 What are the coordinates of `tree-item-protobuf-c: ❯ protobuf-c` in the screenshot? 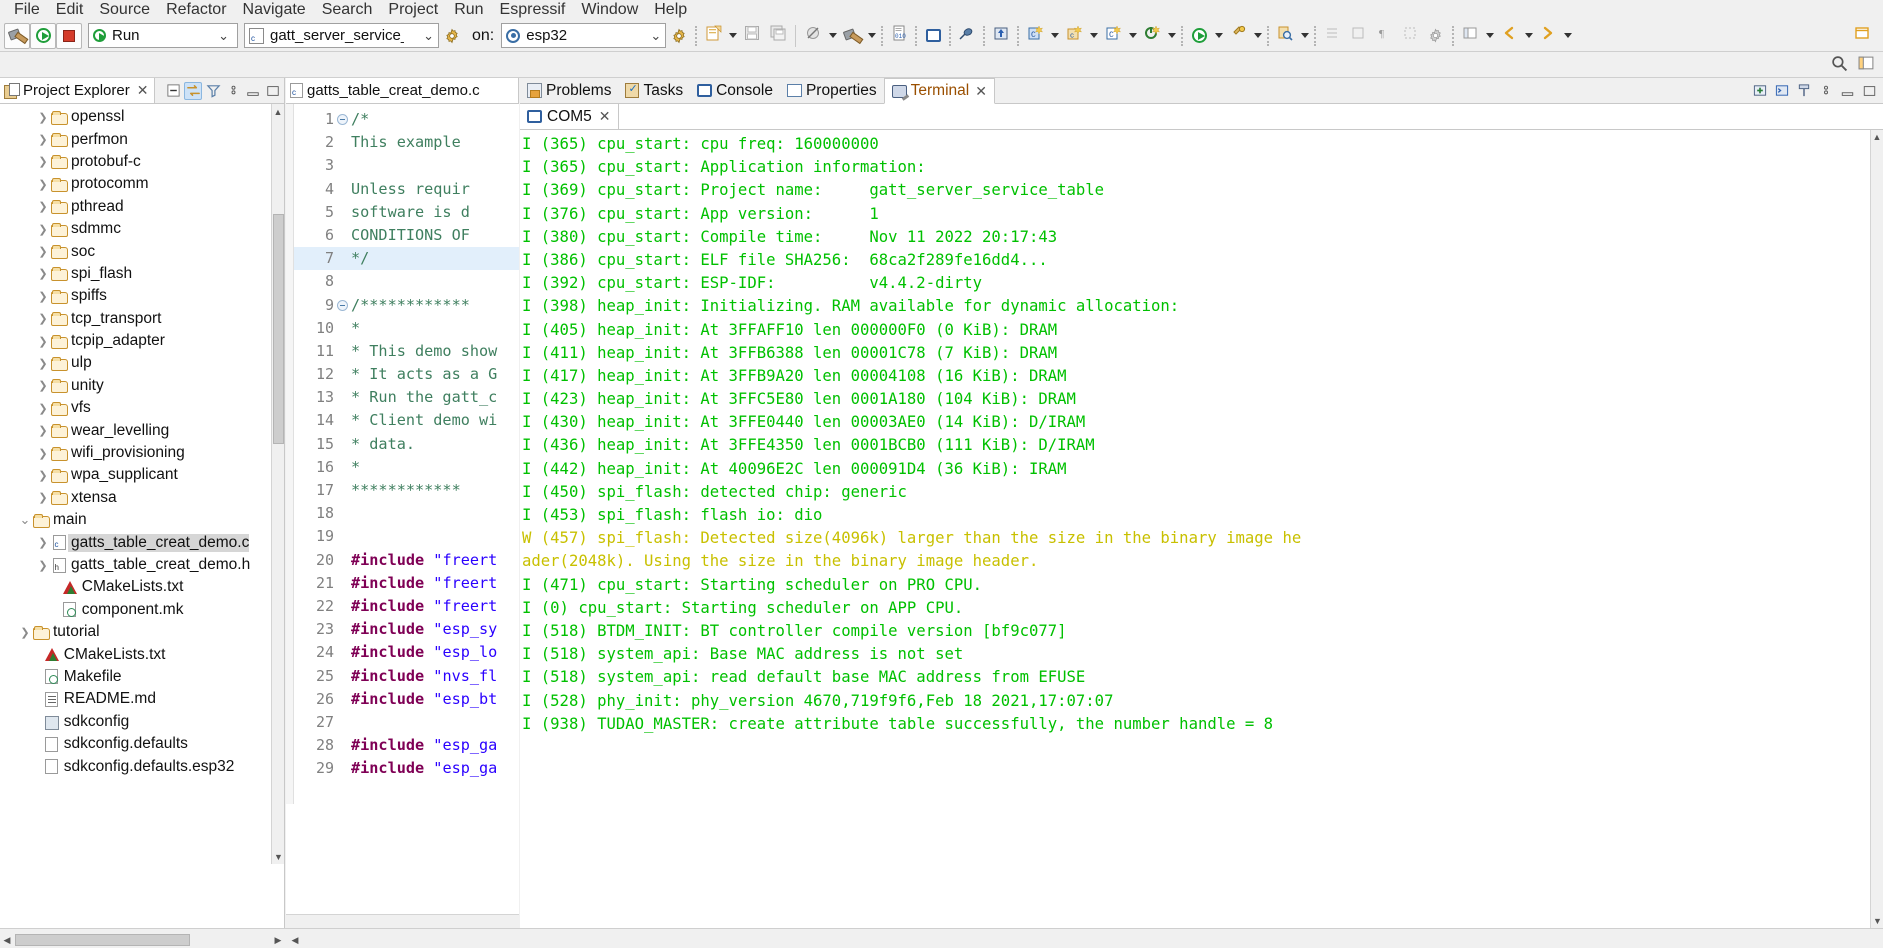 It's located at (142, 162).